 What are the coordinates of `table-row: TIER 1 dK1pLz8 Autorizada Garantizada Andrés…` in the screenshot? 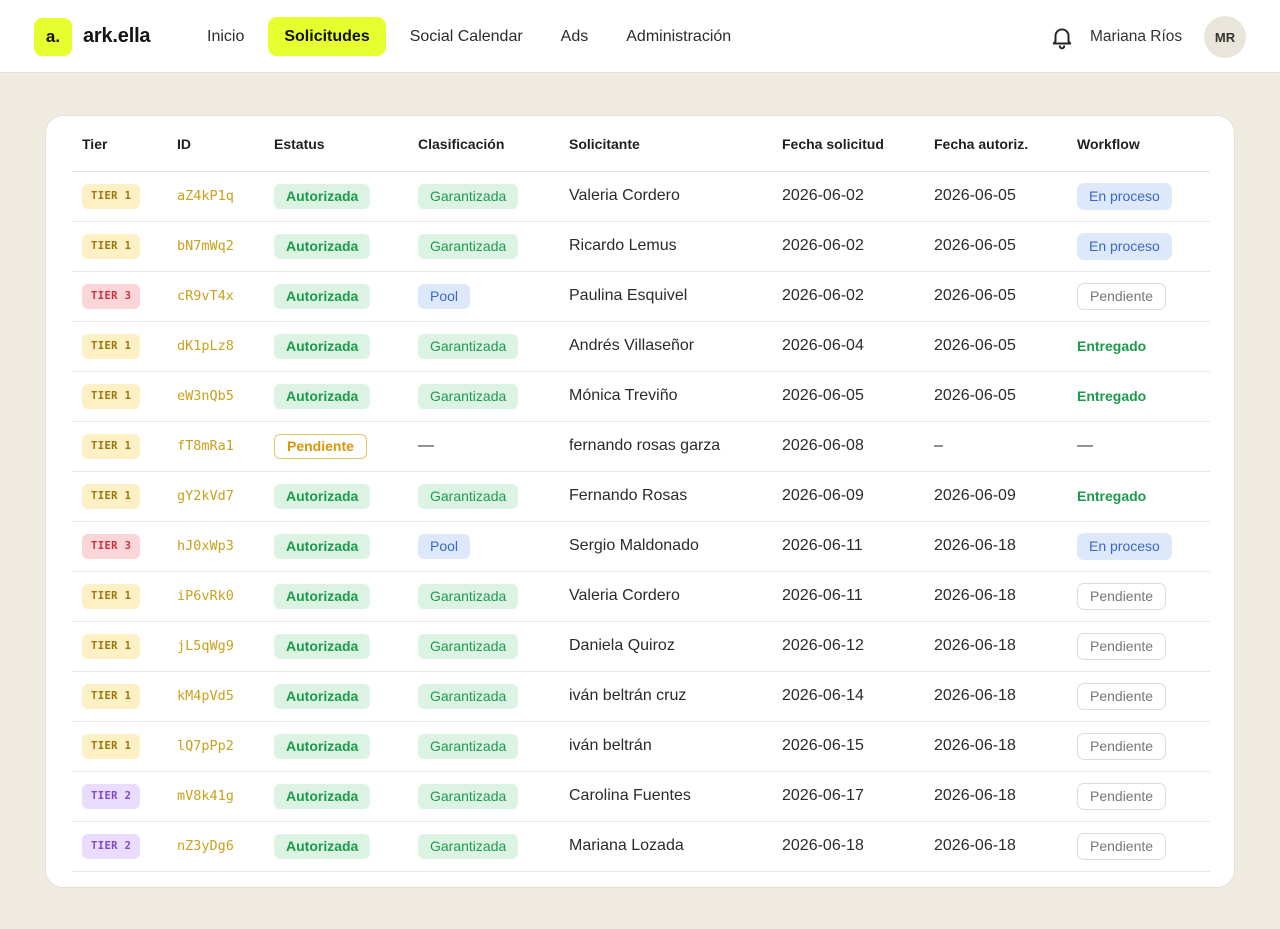 It's located at (641, 346).